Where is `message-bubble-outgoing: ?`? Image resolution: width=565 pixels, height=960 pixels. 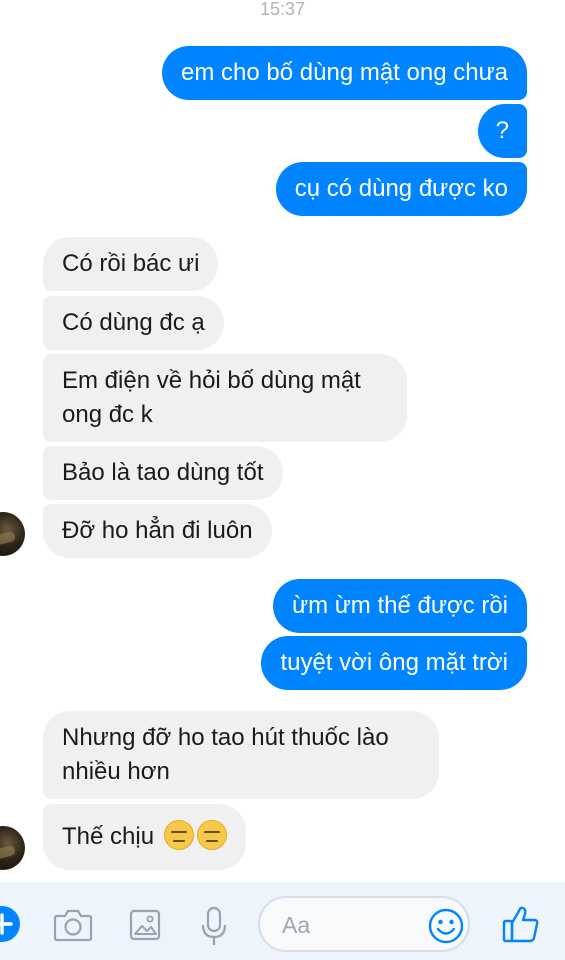
message-bubble-outgoing: ? is located at coordinates (502, 131).